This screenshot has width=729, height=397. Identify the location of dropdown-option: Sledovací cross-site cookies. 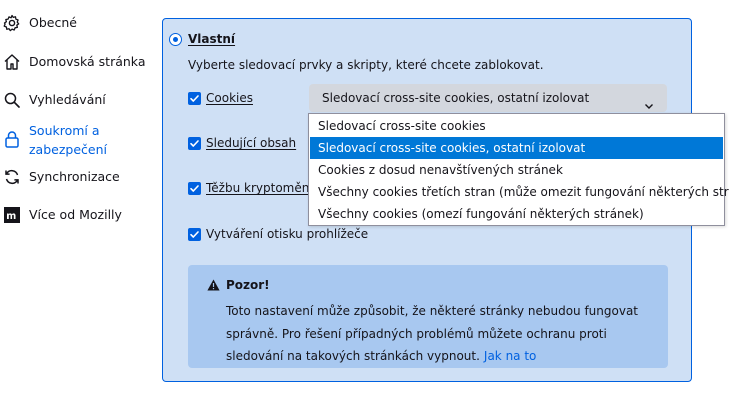
(516, 126).